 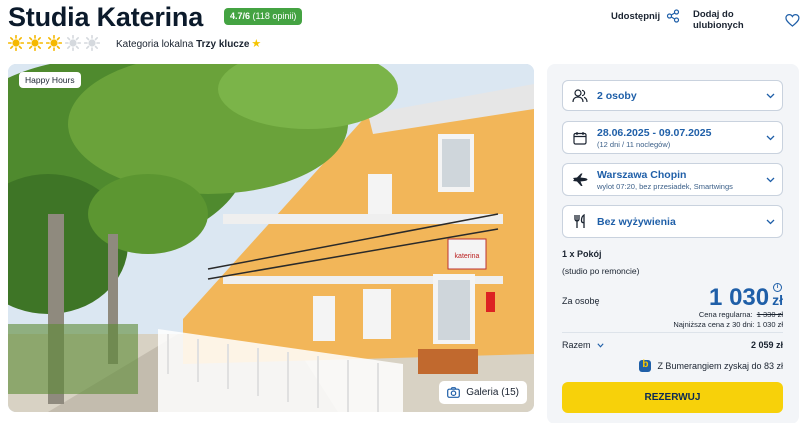 I want to click on total-label: Razem, so click(x=576, y=345).